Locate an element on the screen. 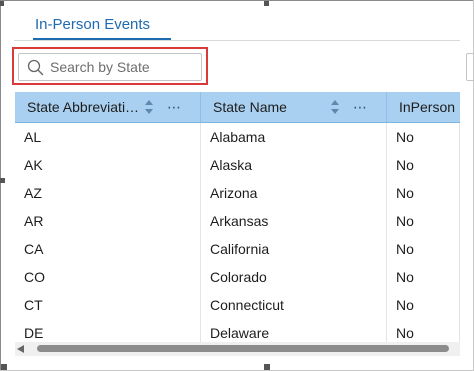 The image size is (474, 371). table-row: AK Alaska No is located at coordinates (237, 165).